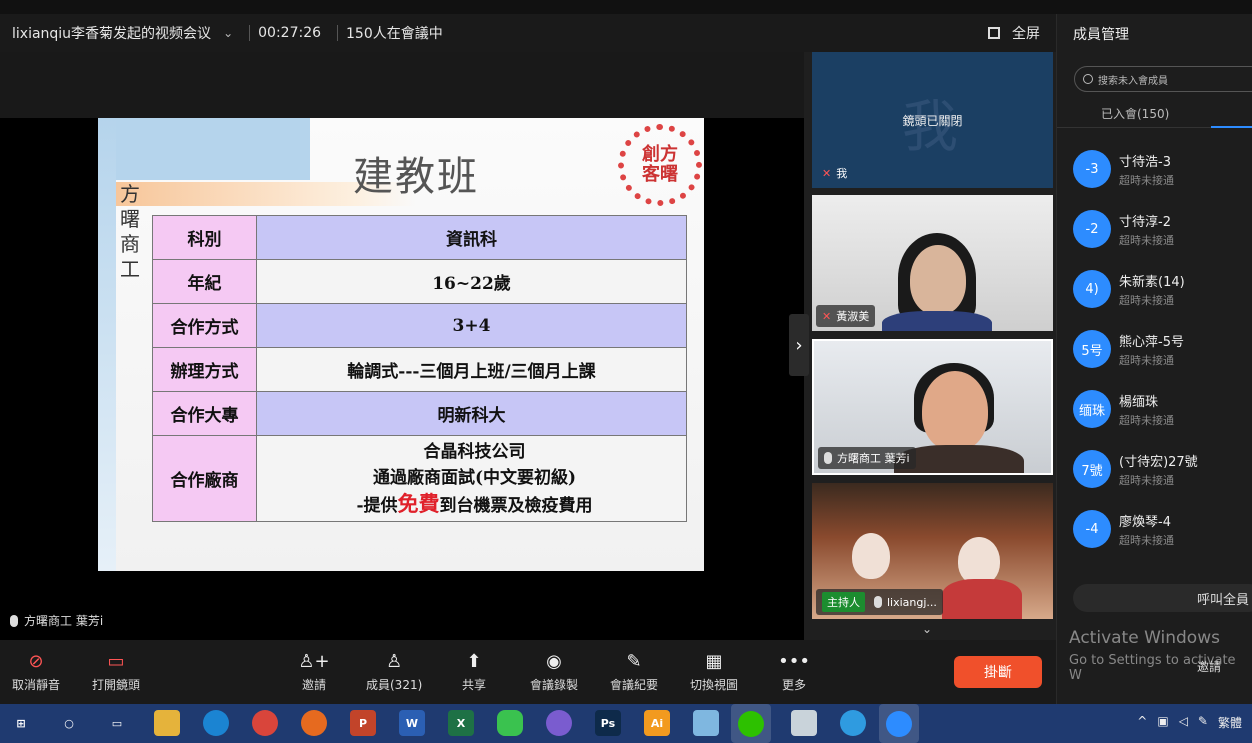 This screenshot has width=1252, height=743. I want to click on tab-active-indicator, so click(1231, 127).